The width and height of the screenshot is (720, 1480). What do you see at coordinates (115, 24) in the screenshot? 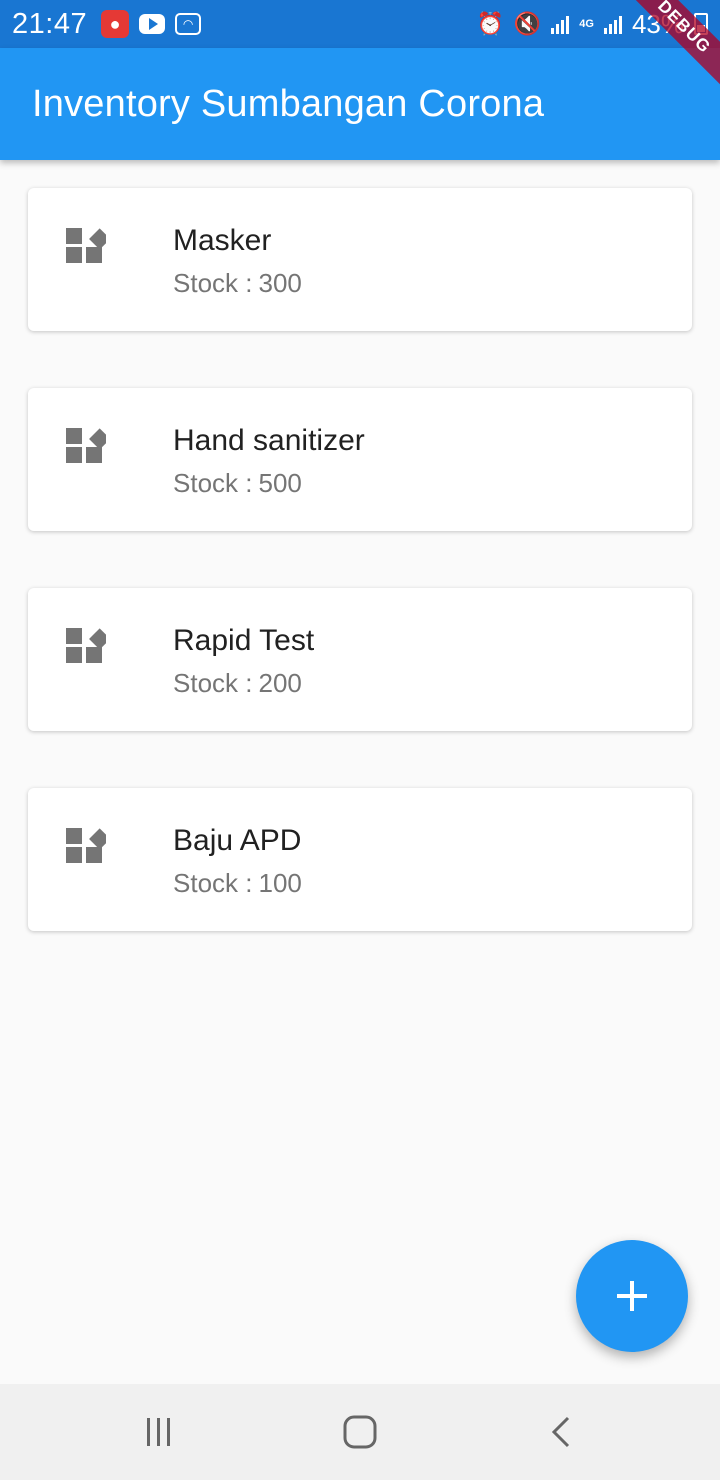
I see `app-notification-icon: ●` at bounding box center [115, 24].